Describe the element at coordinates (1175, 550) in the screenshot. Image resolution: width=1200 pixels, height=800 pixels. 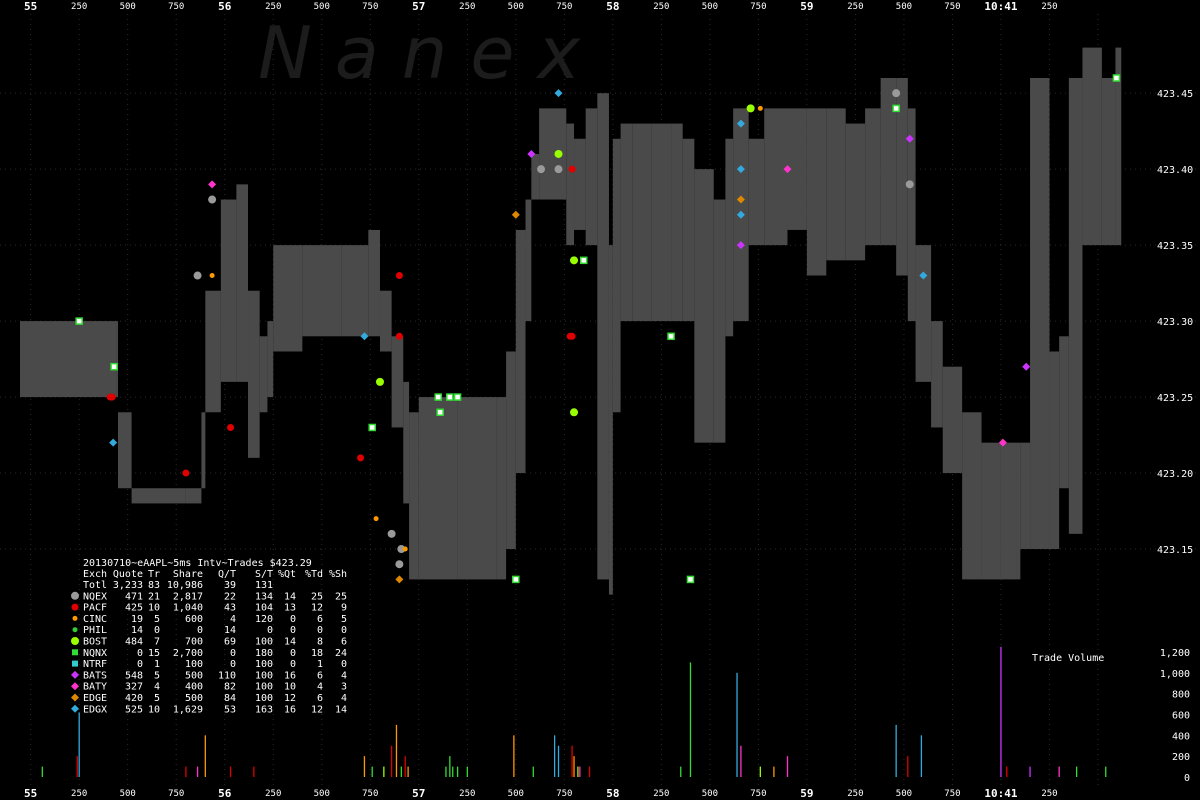
I see `y-tick-label: 423.15` at that location.